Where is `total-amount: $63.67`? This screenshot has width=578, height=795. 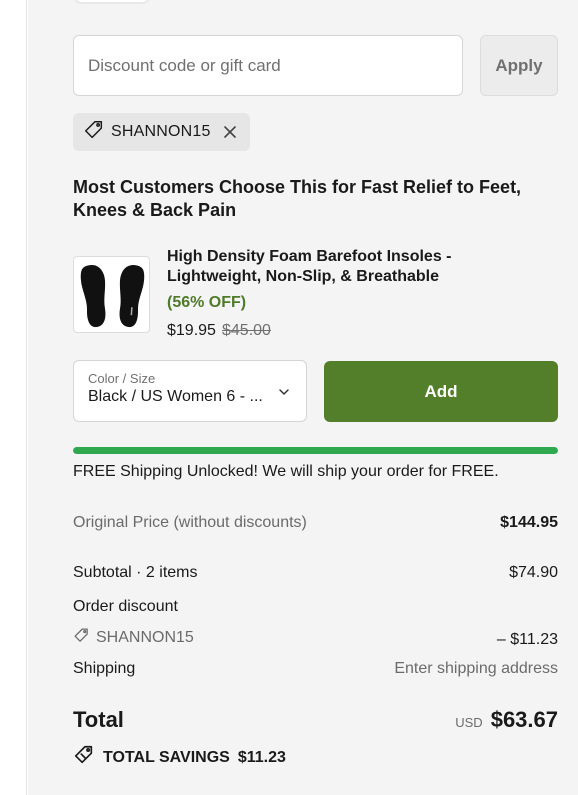 total-amount: $63.67 is located at coordinates (524, 719).